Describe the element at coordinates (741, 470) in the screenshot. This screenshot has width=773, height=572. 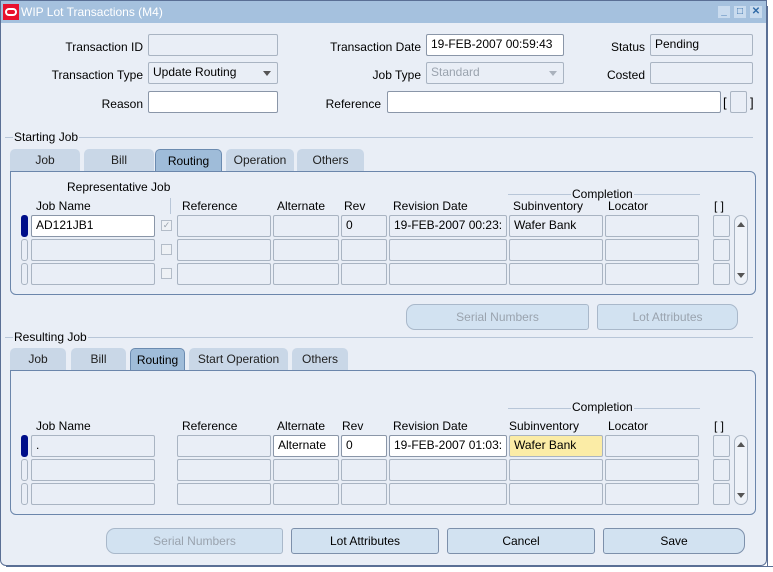
I see `resulting-job-scrollbar` at that location.